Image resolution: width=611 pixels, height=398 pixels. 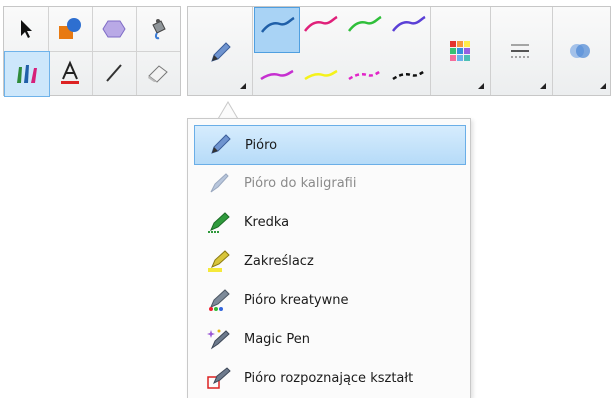 I want to click on menu-item-label: Pióro kreatywne, so click(x=296, y=300).